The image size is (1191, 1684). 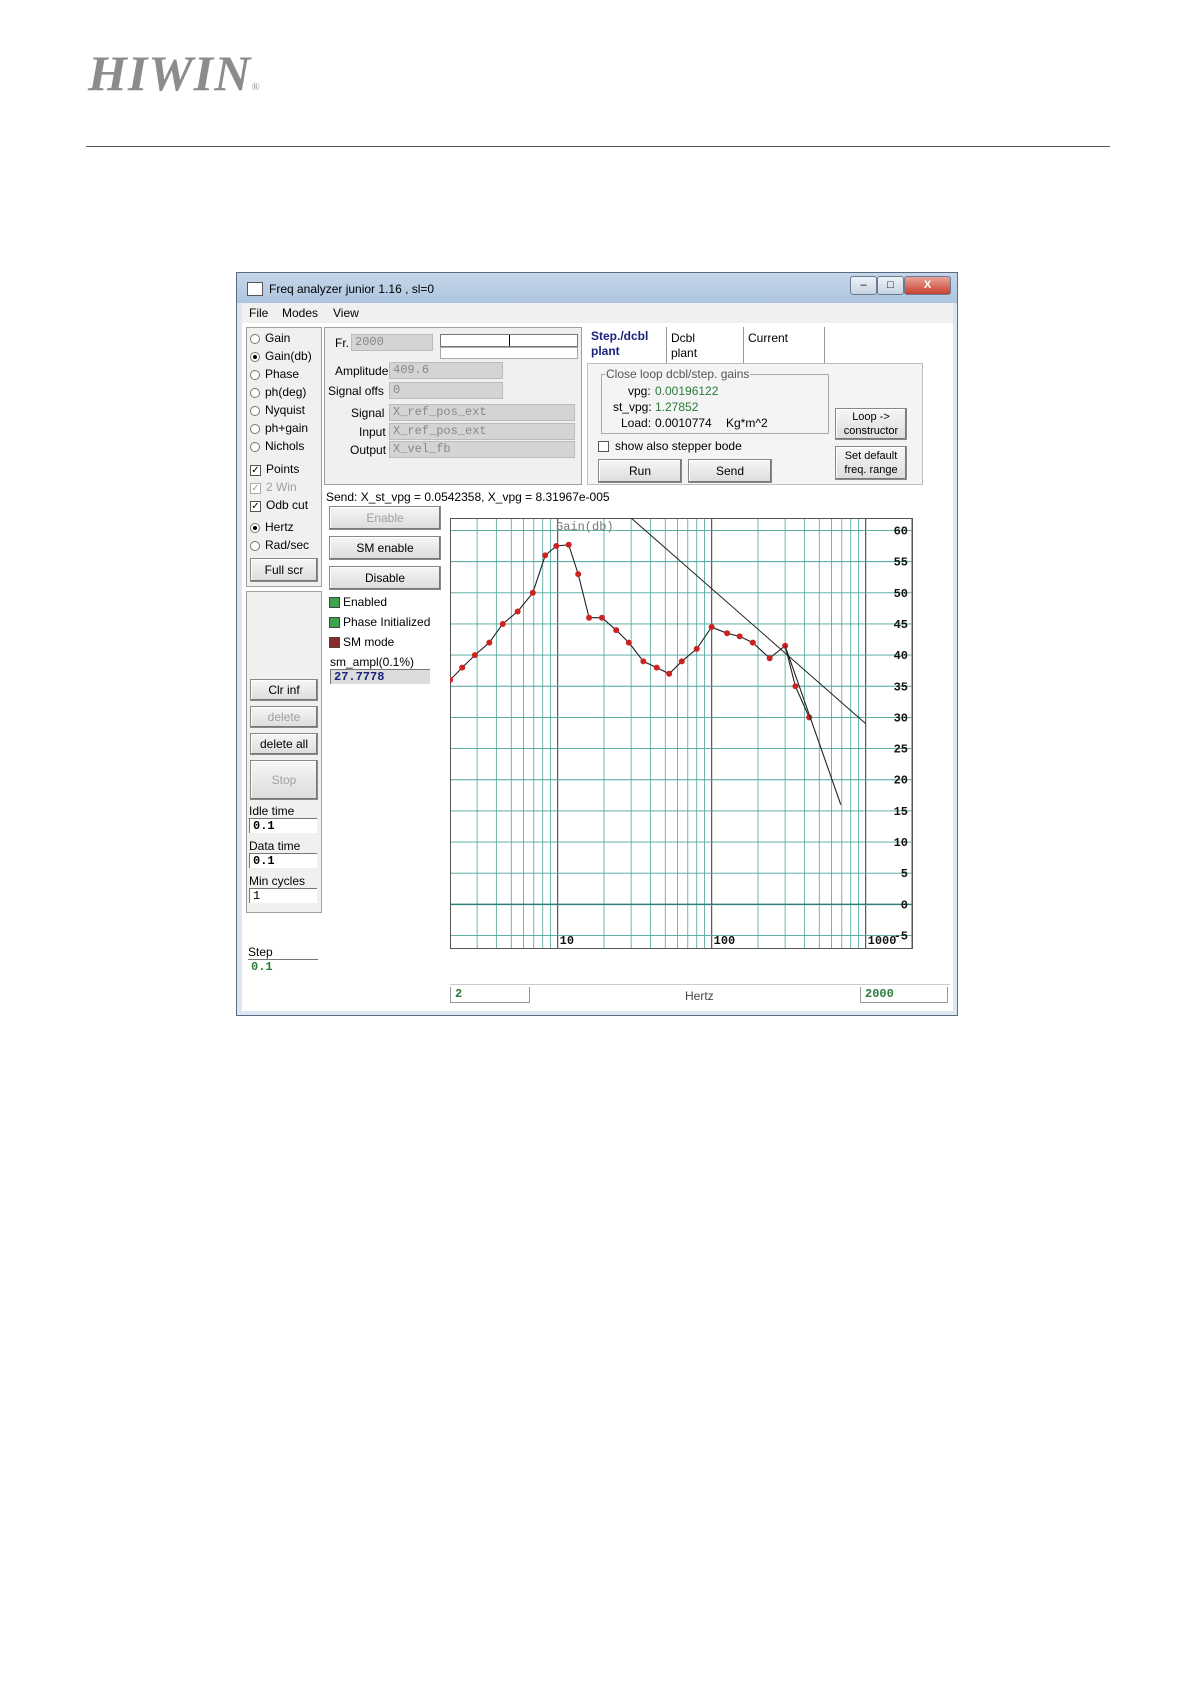 What do you see at coordinates (283, 860) in the screenshot?
I see `data-time-input: 0.1` at bounding box center [283, 860].